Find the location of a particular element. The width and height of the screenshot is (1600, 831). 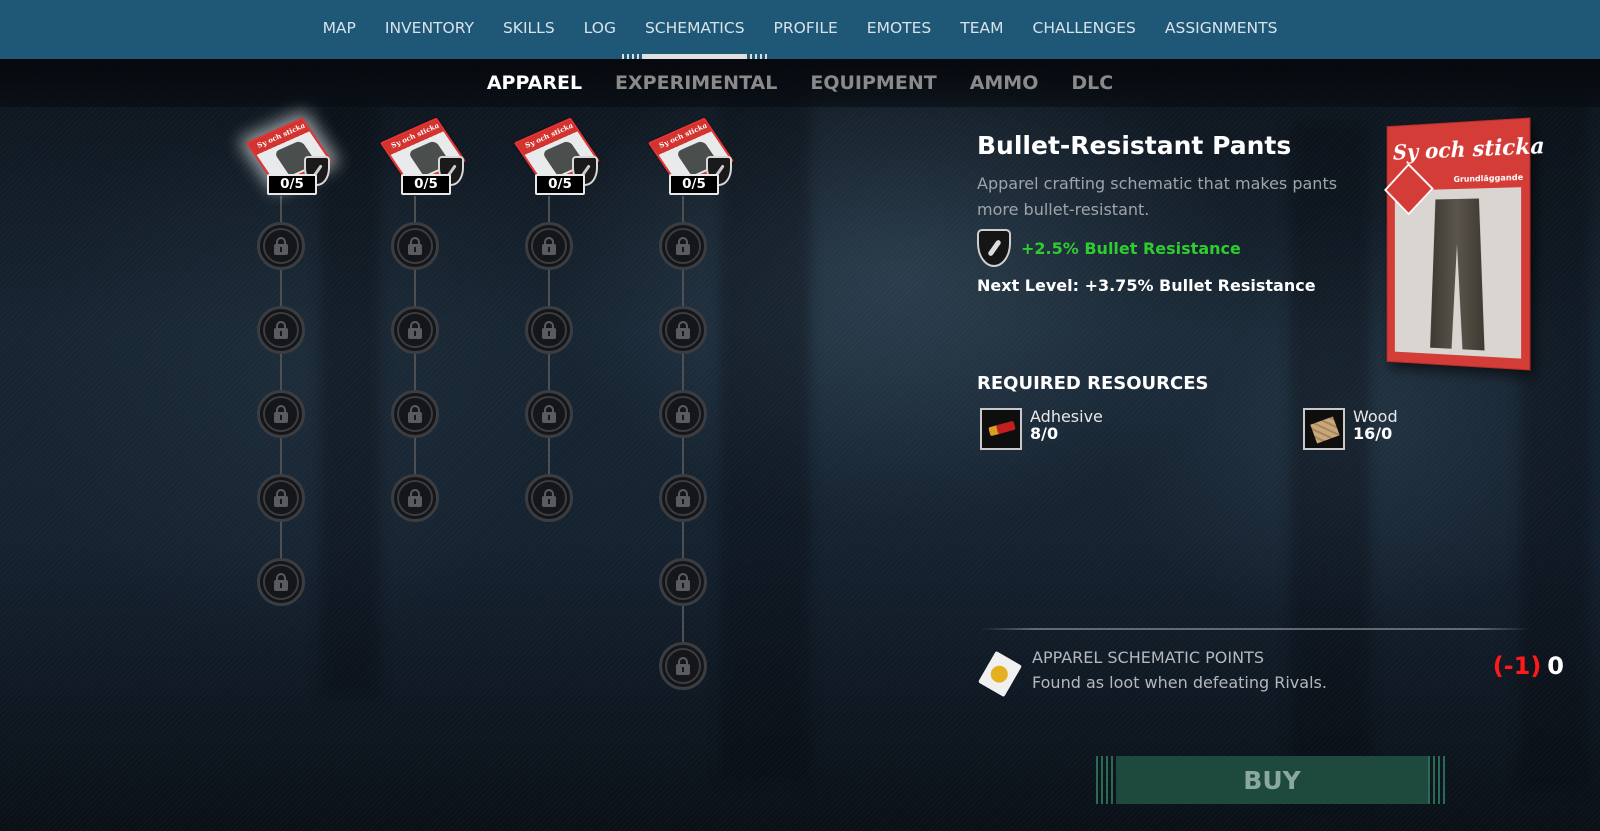

nav-label: ASSIGNMENTS is located at coordinates (1221, 28).